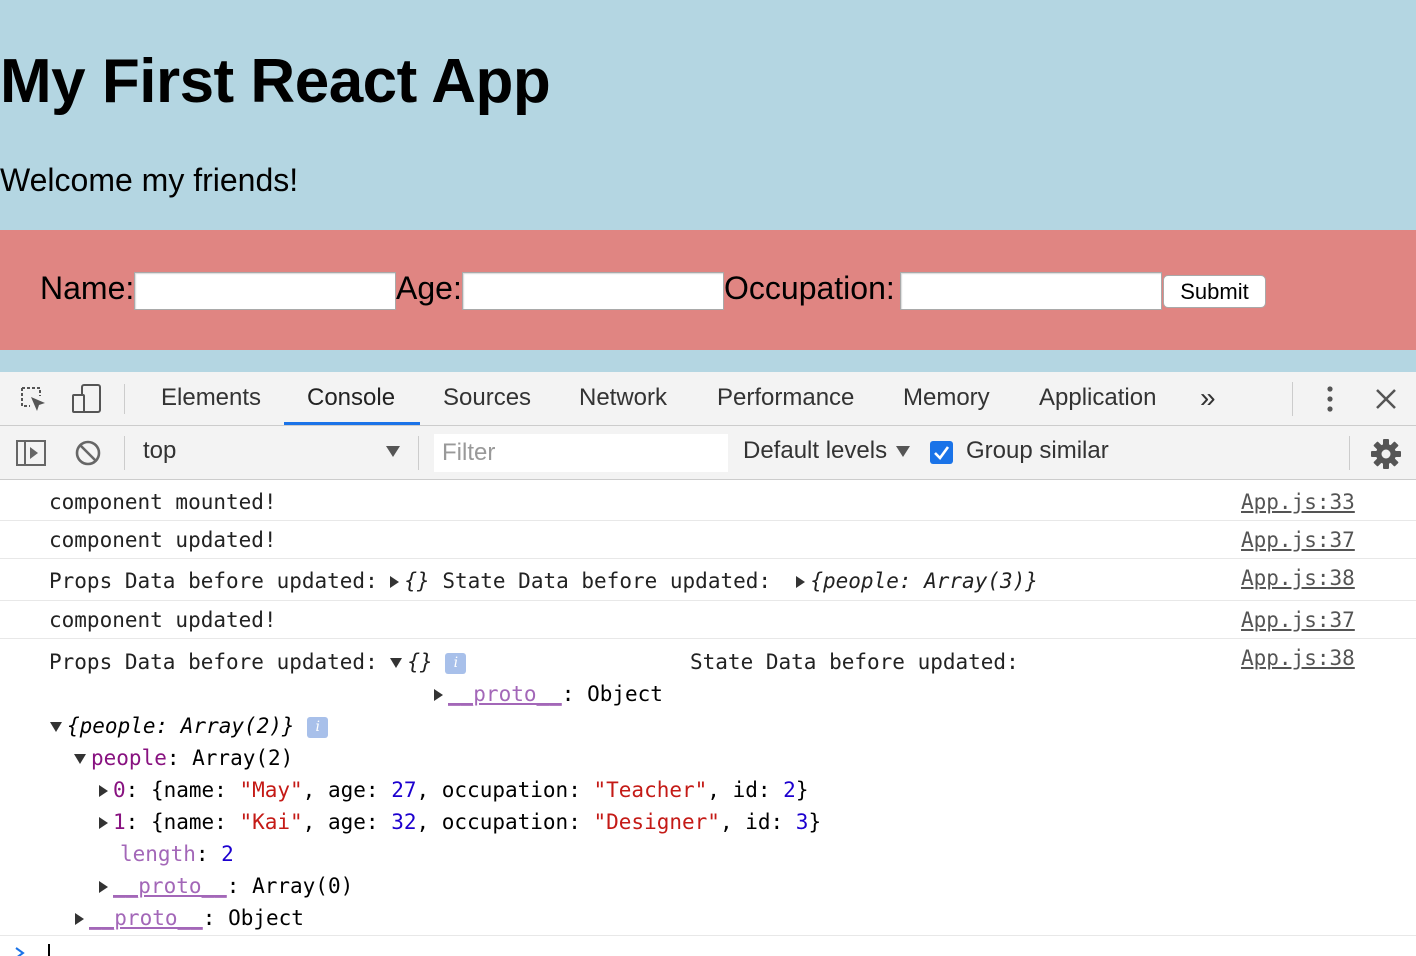 This screenshot has height=956, width=1416. I want to click on tab-performance: Performance, so click(785, 399).